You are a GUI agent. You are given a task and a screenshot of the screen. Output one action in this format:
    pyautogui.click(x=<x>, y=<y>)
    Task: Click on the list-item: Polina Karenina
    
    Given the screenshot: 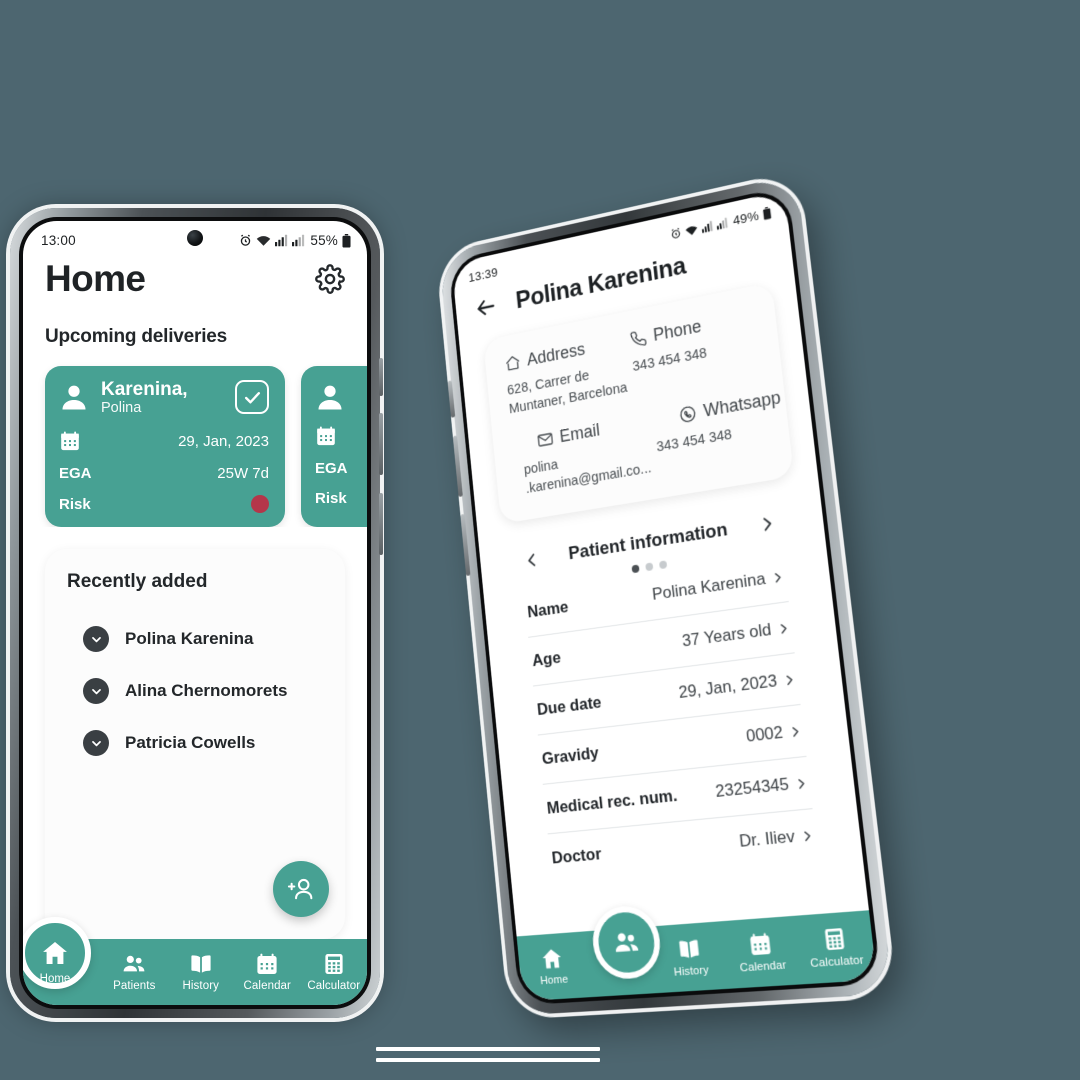 What is the action you would take?
    pyautogui.click(x=195, y=639)
    